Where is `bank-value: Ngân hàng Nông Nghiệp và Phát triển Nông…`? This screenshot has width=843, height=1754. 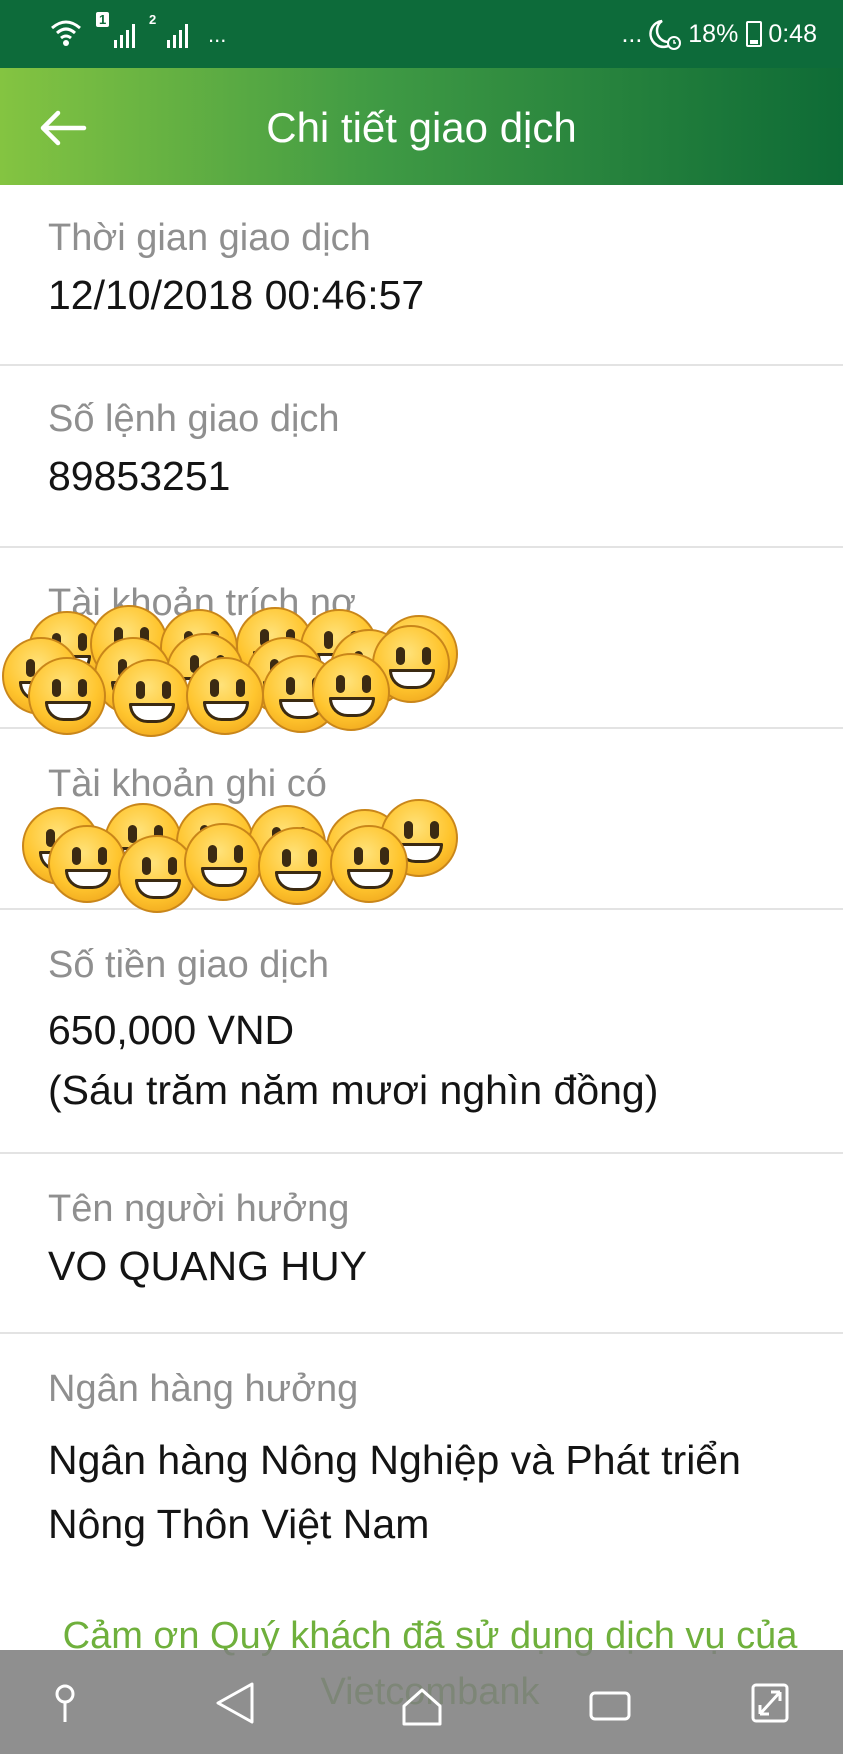 bank-value: Ngân hàng Nông Nghiệp và Phát triển Nông… is located at coordinates (394, 1492).